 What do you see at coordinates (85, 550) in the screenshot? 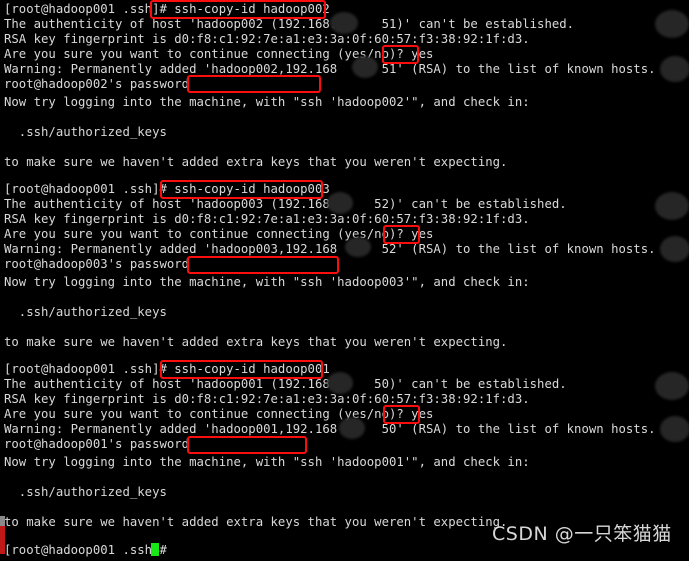
I see `shell-prompt: [root@hadoop001 .ssh]#` at bounding box center [85, 550].